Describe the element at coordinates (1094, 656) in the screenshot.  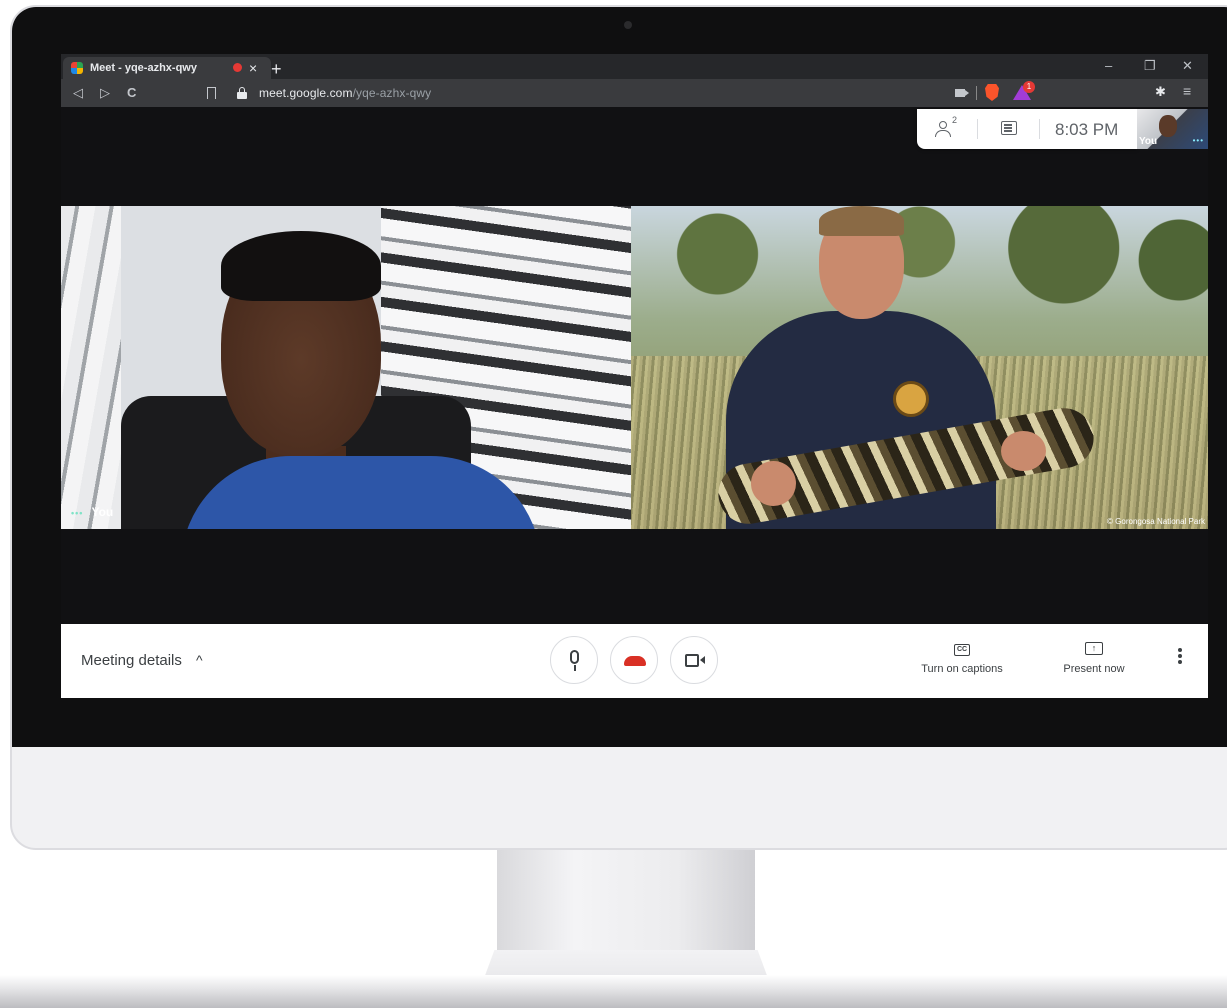
I see `present-now-button: ↑ Present now` at that location.